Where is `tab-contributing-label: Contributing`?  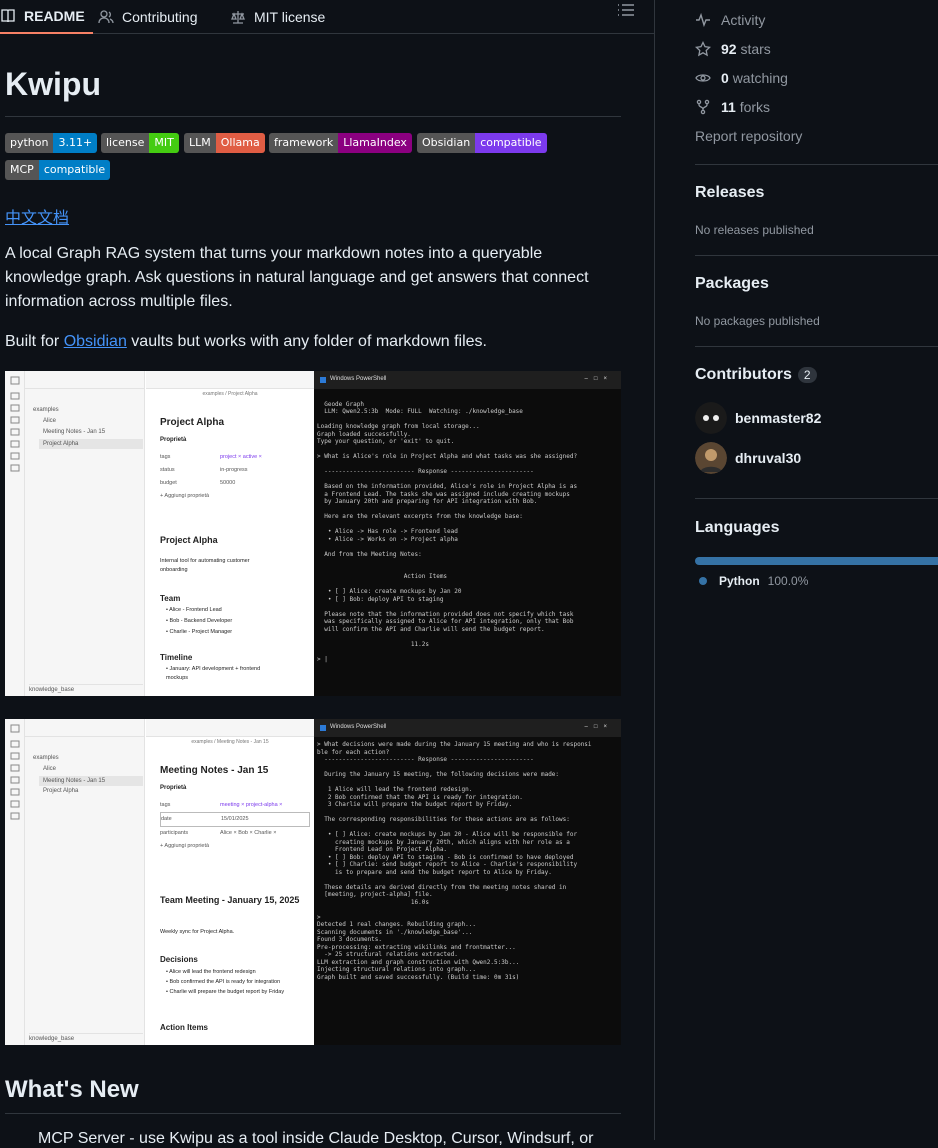 tab-contributing-label: Contributing is located at coordinates (160, 17).